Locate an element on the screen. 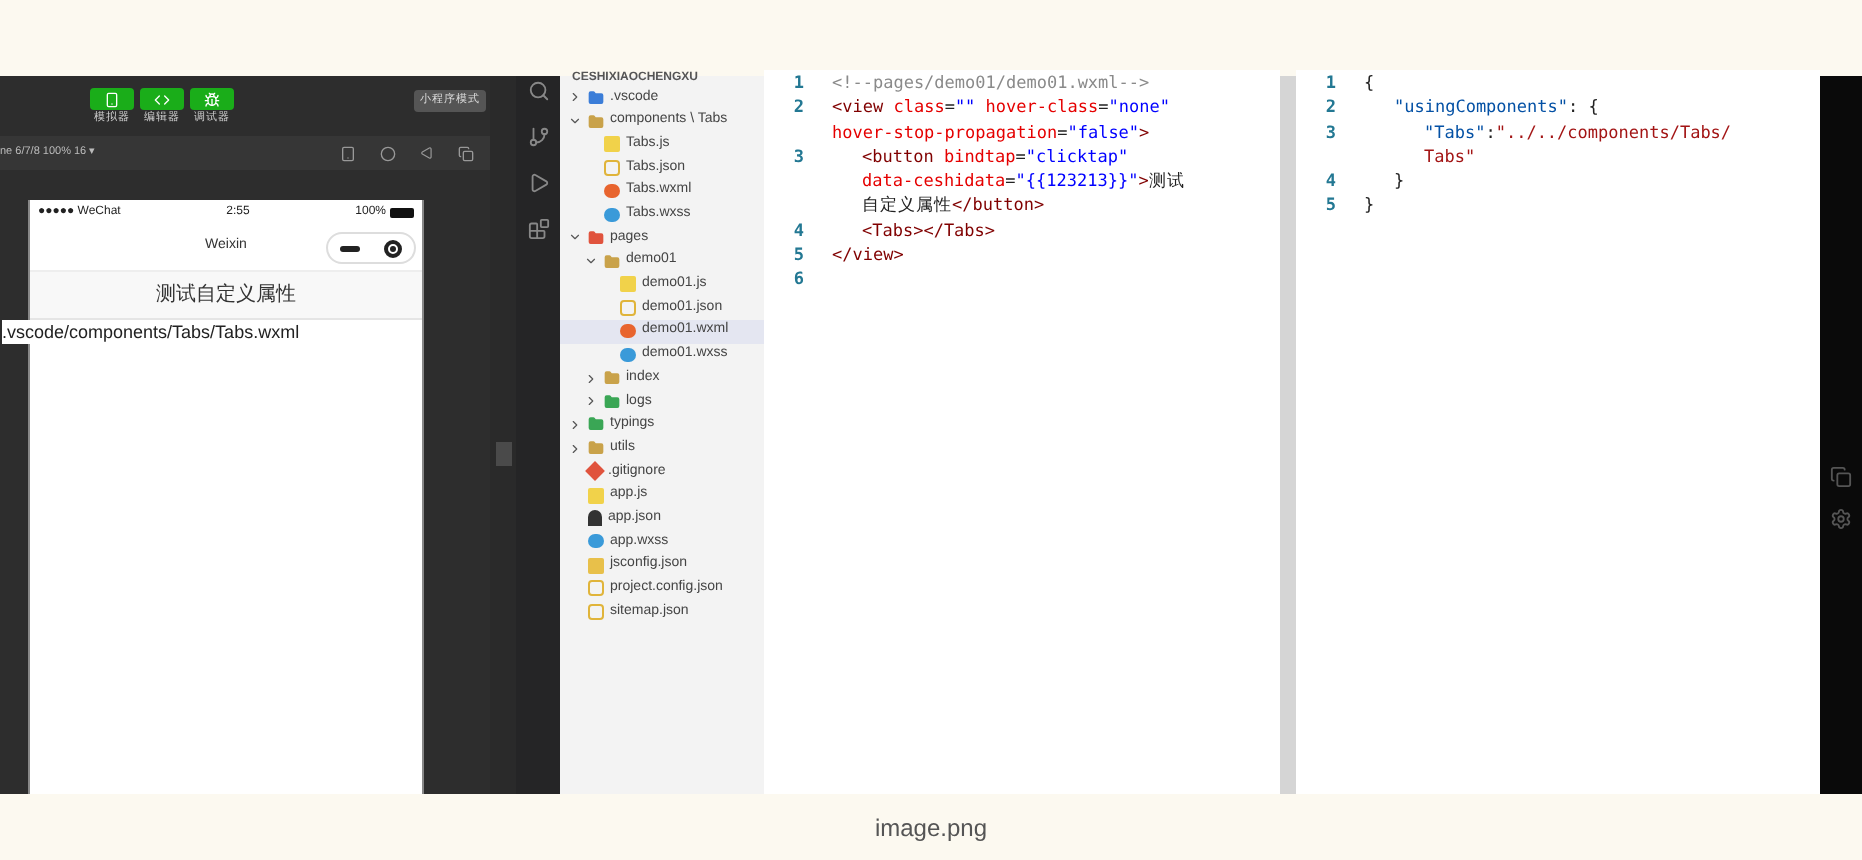 This screenshot has height=860, width=1862. run-icon is located at coordinates (538, 183).